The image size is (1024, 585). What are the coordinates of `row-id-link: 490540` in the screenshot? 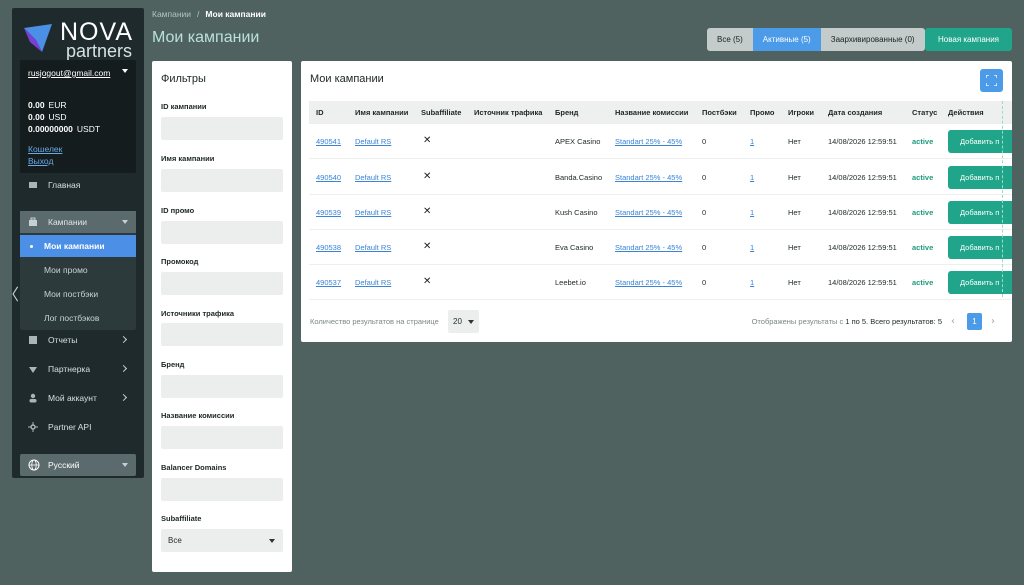 It's located at (328, 177).